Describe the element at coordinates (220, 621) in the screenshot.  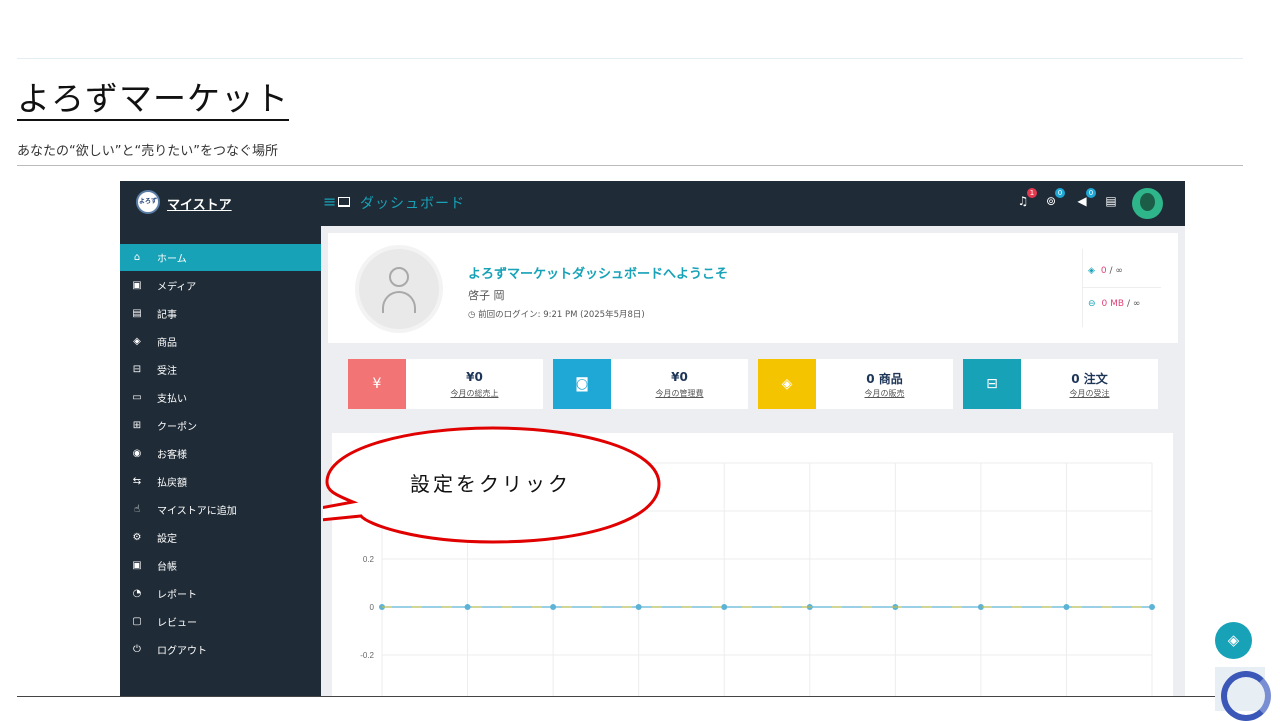
I see `sidebar-item: ▢ レビュー` at that location.